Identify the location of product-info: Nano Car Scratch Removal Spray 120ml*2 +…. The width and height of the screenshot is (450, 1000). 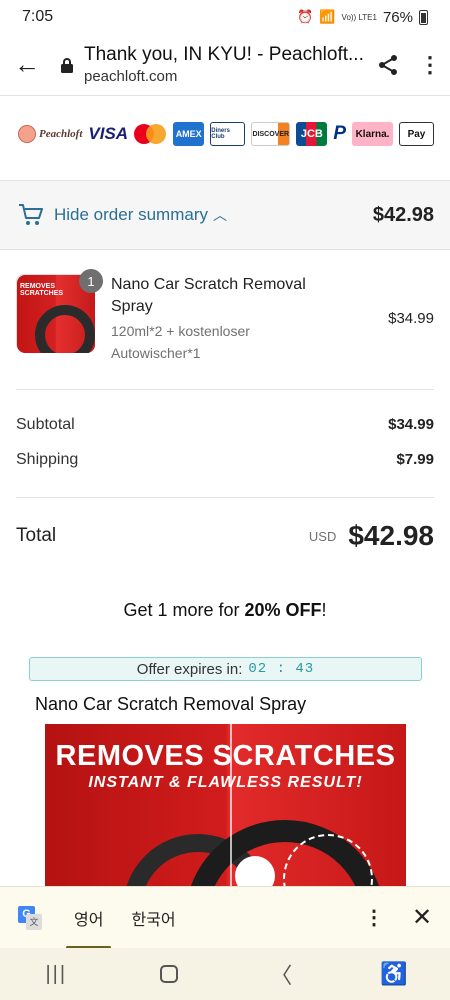
(226, 321).